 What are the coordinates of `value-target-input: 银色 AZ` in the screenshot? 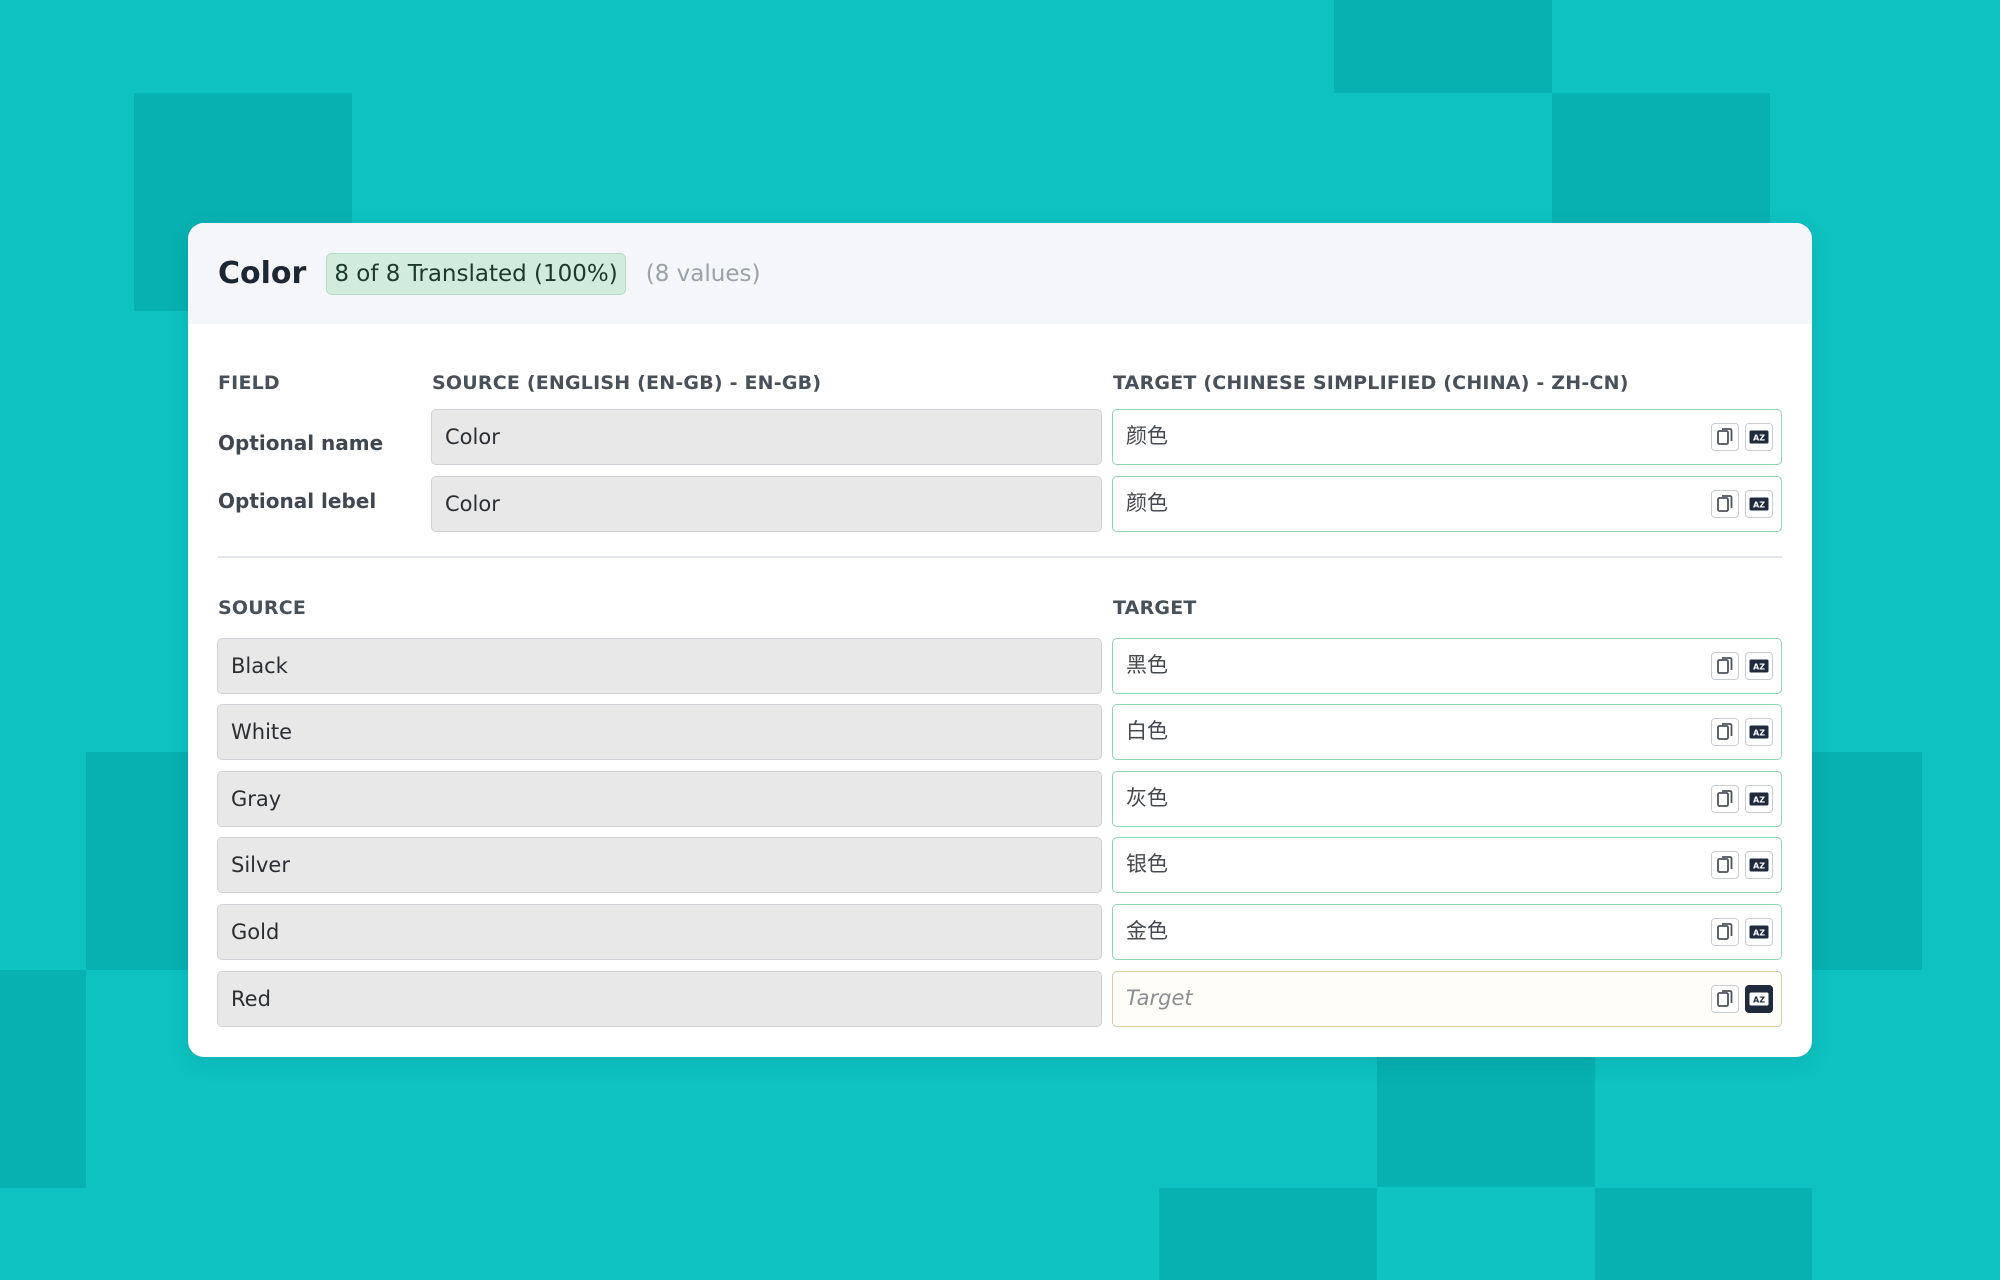 It's located at (1447, 865).